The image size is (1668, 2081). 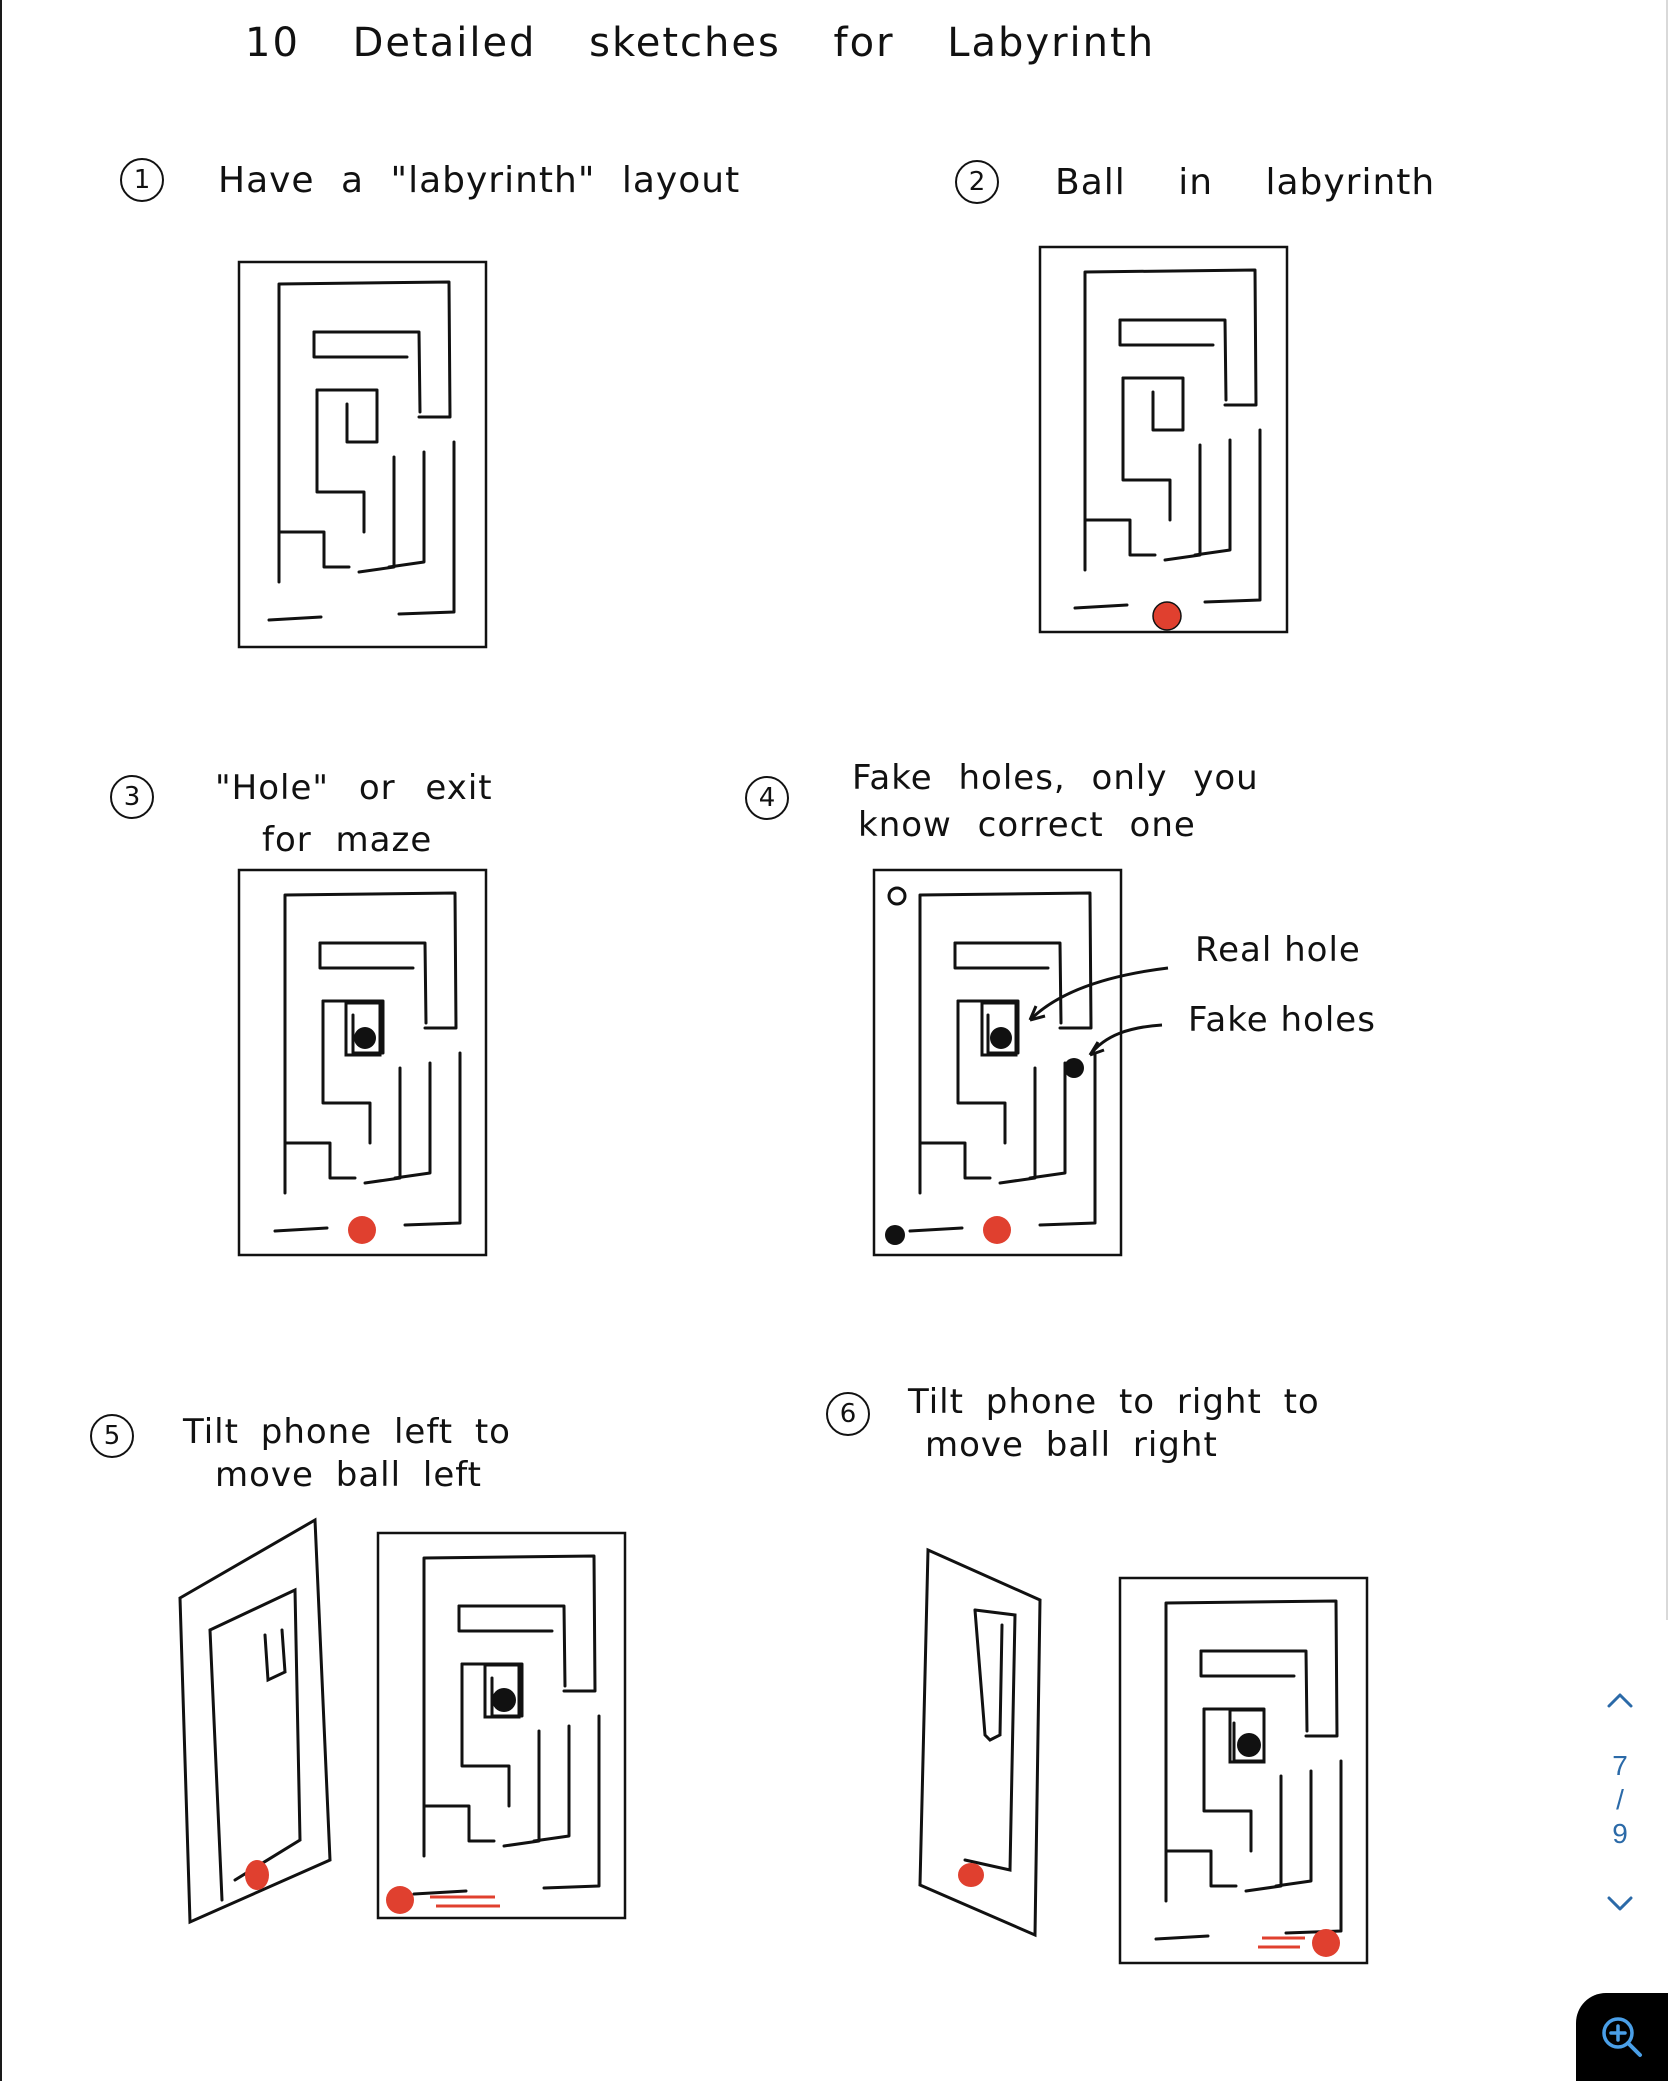 I want to click on next-page-button, so click(x=1620, y=1904).